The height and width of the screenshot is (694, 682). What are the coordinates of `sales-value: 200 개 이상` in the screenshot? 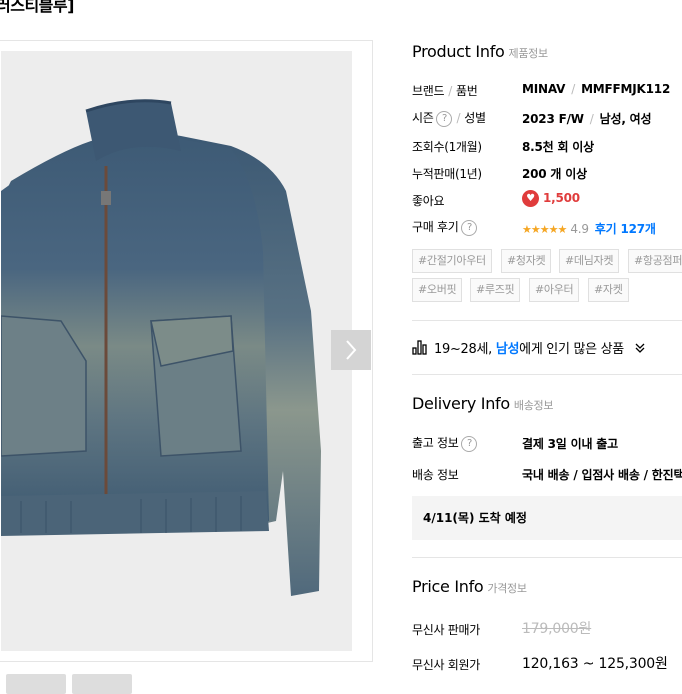 It's located at (554, 174).